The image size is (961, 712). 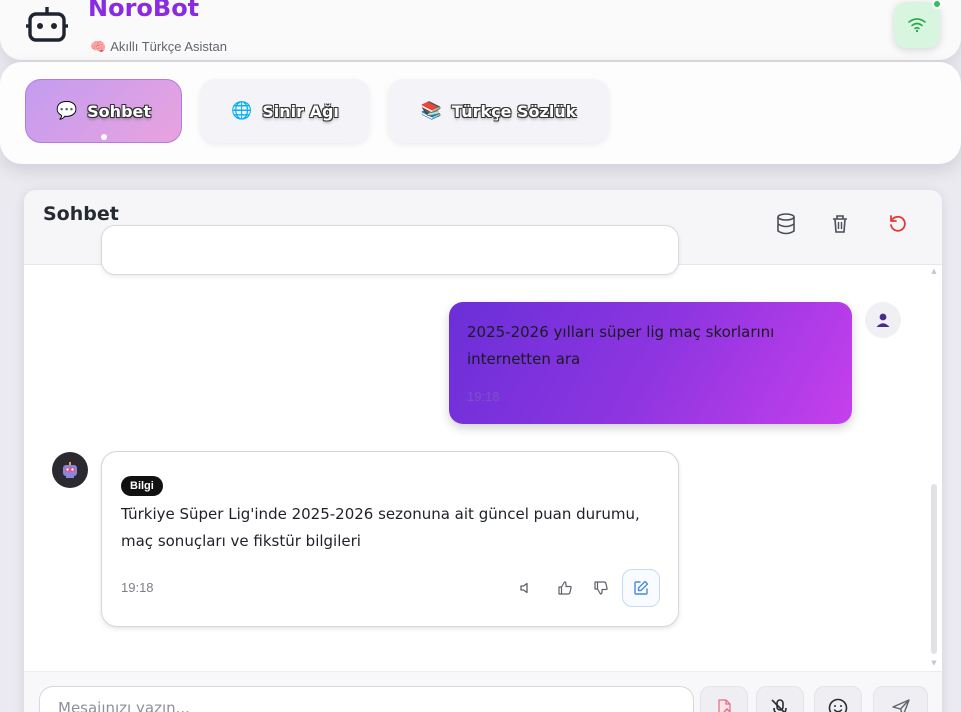 I want to click on scroll-up-arrow: ▲, so click(x=934, y=271).